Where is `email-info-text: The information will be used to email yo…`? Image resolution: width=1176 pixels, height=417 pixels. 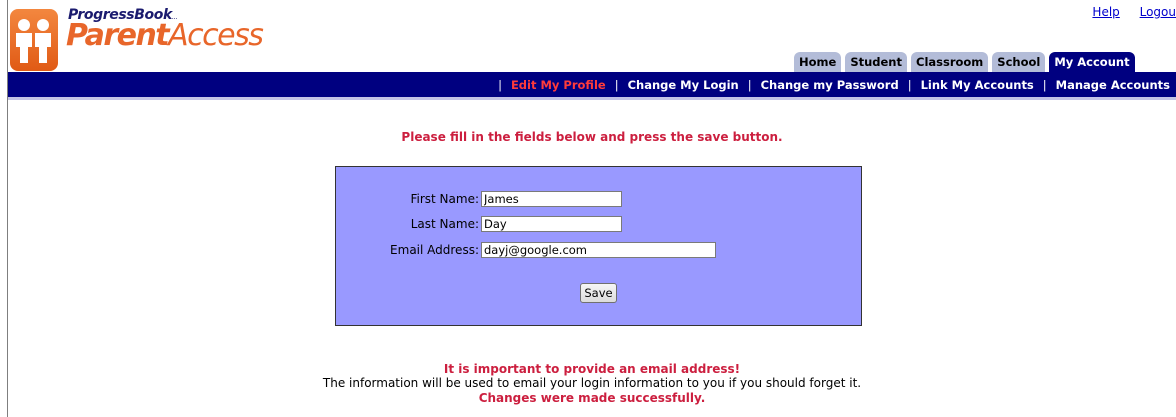
email-info-text: The information will be used to email yo… is located at coordinates (592, 383).